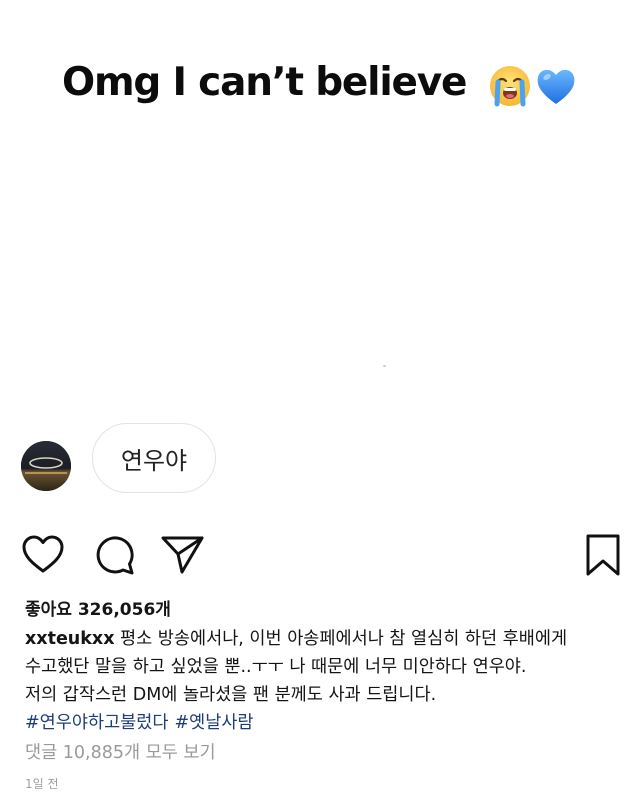 The height and width of the screenshot is (803, 640). What do you see at coordinates (231, 695) in the screenshot?
I see `caption-line-3: 저의 갑작스런 DM에 놀라셨을 팬 분께도 사과 드립니다.` at bounding box center [231, 695].